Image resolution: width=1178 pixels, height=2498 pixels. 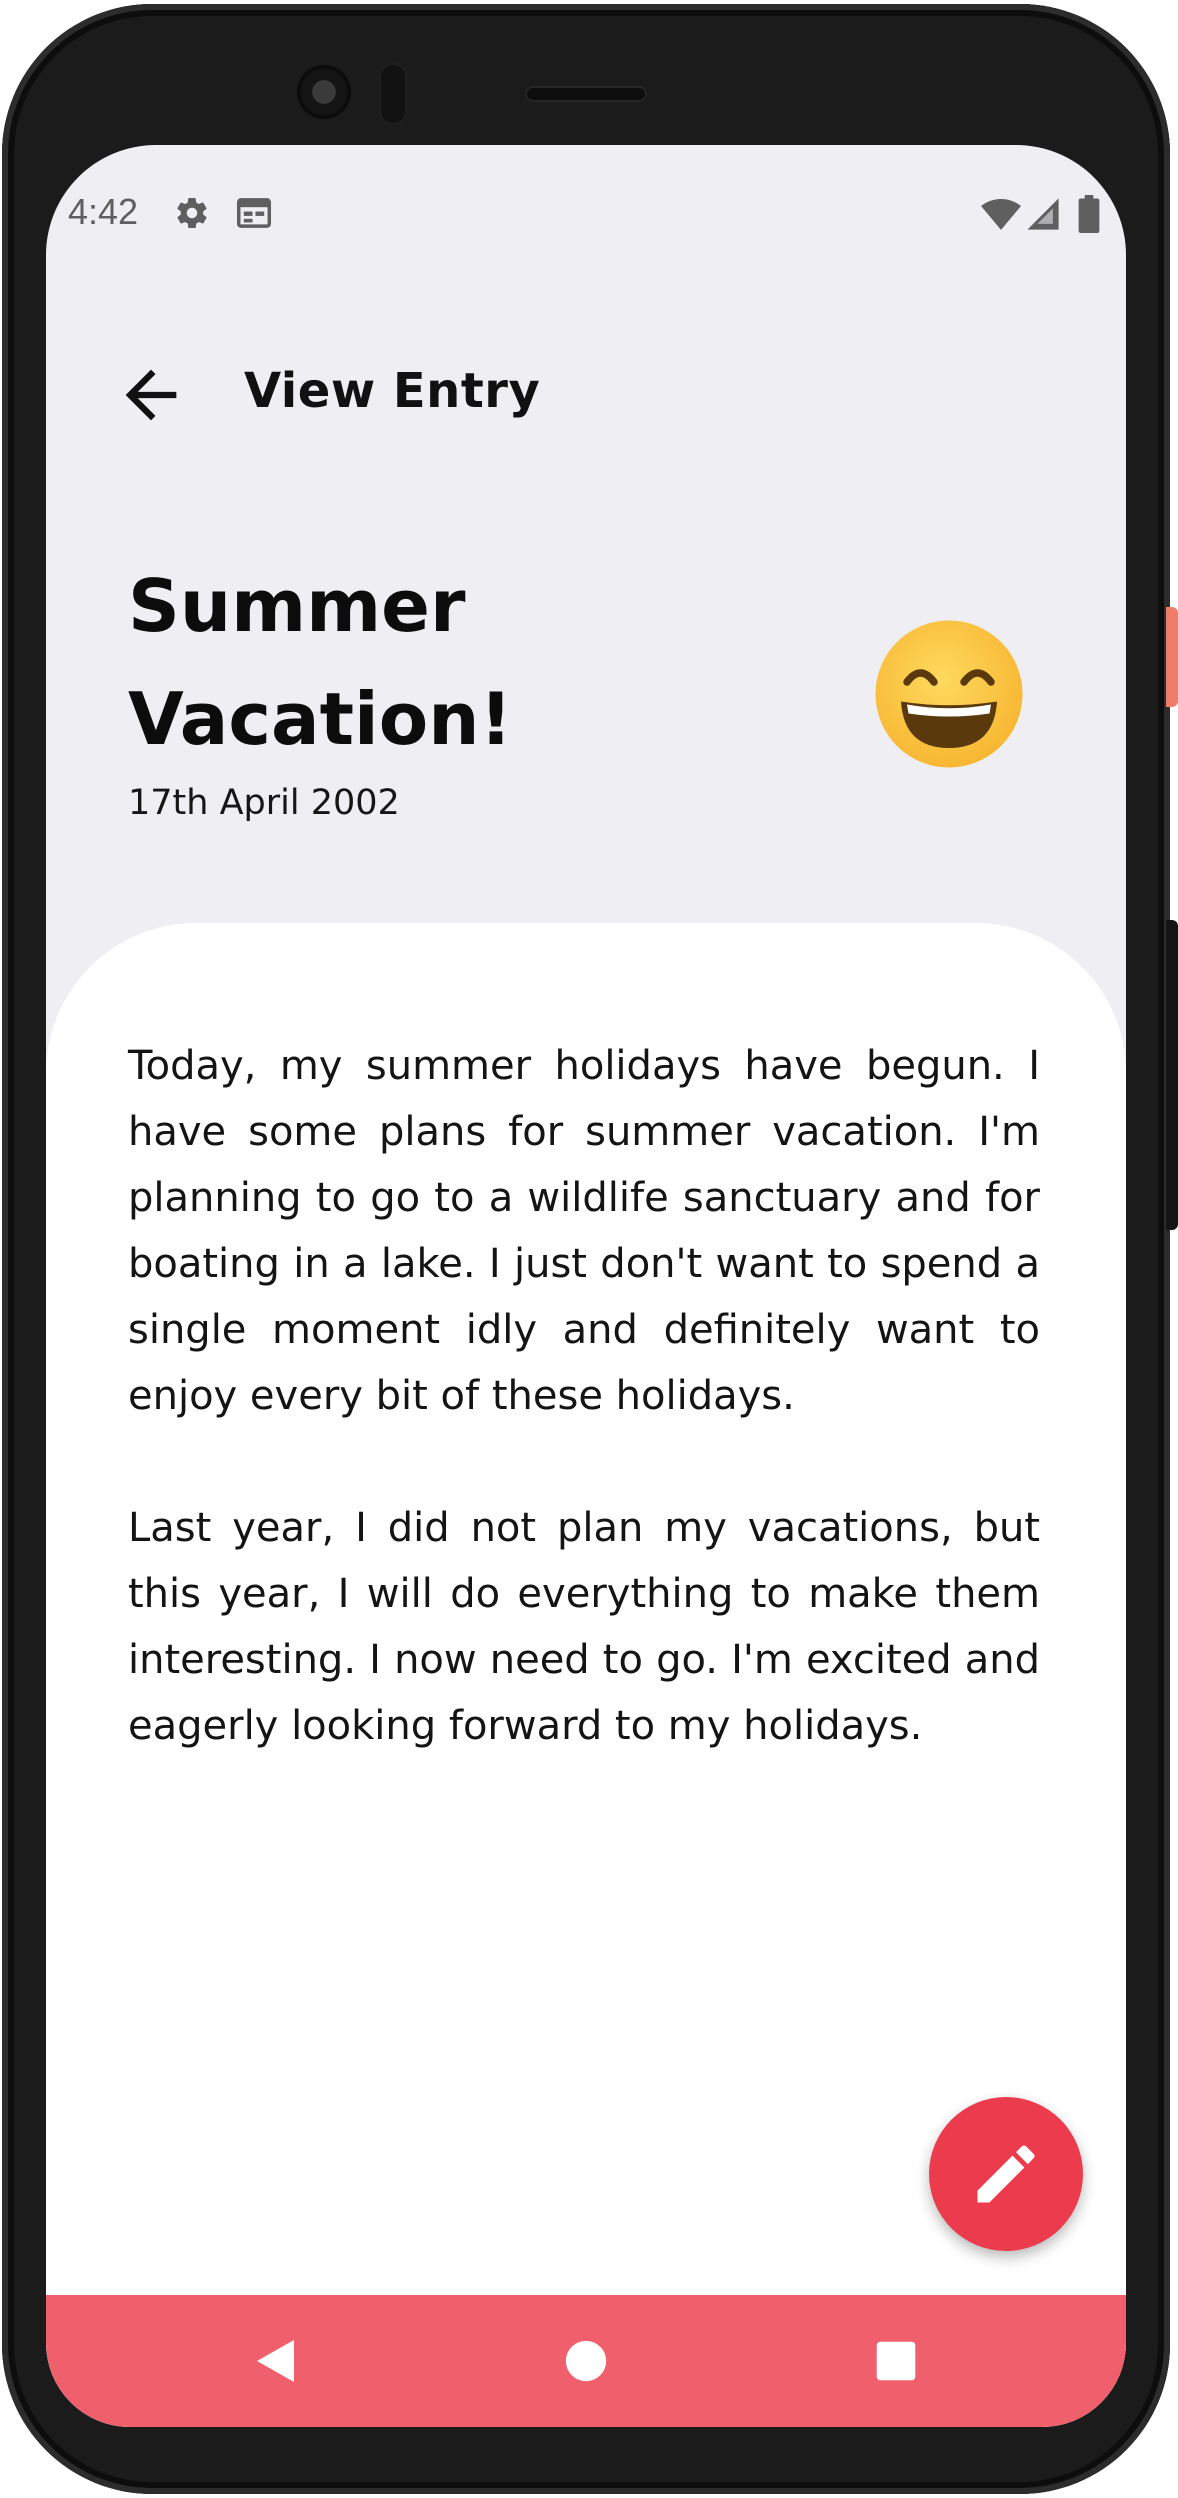 I want to click on back-triangle-icon, so click(x=275, y=2361).